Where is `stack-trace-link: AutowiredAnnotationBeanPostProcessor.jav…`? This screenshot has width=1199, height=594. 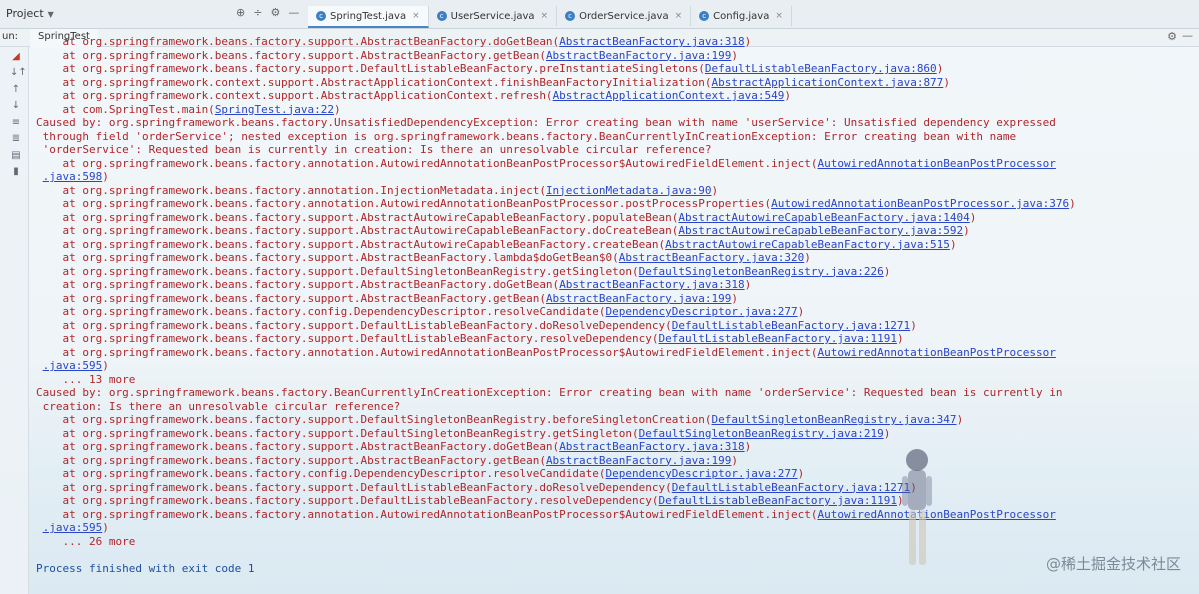 stack-trace-link: AutowiredAnnotationBeanPostProcessor.jav… is located at coordinates (920, 203).